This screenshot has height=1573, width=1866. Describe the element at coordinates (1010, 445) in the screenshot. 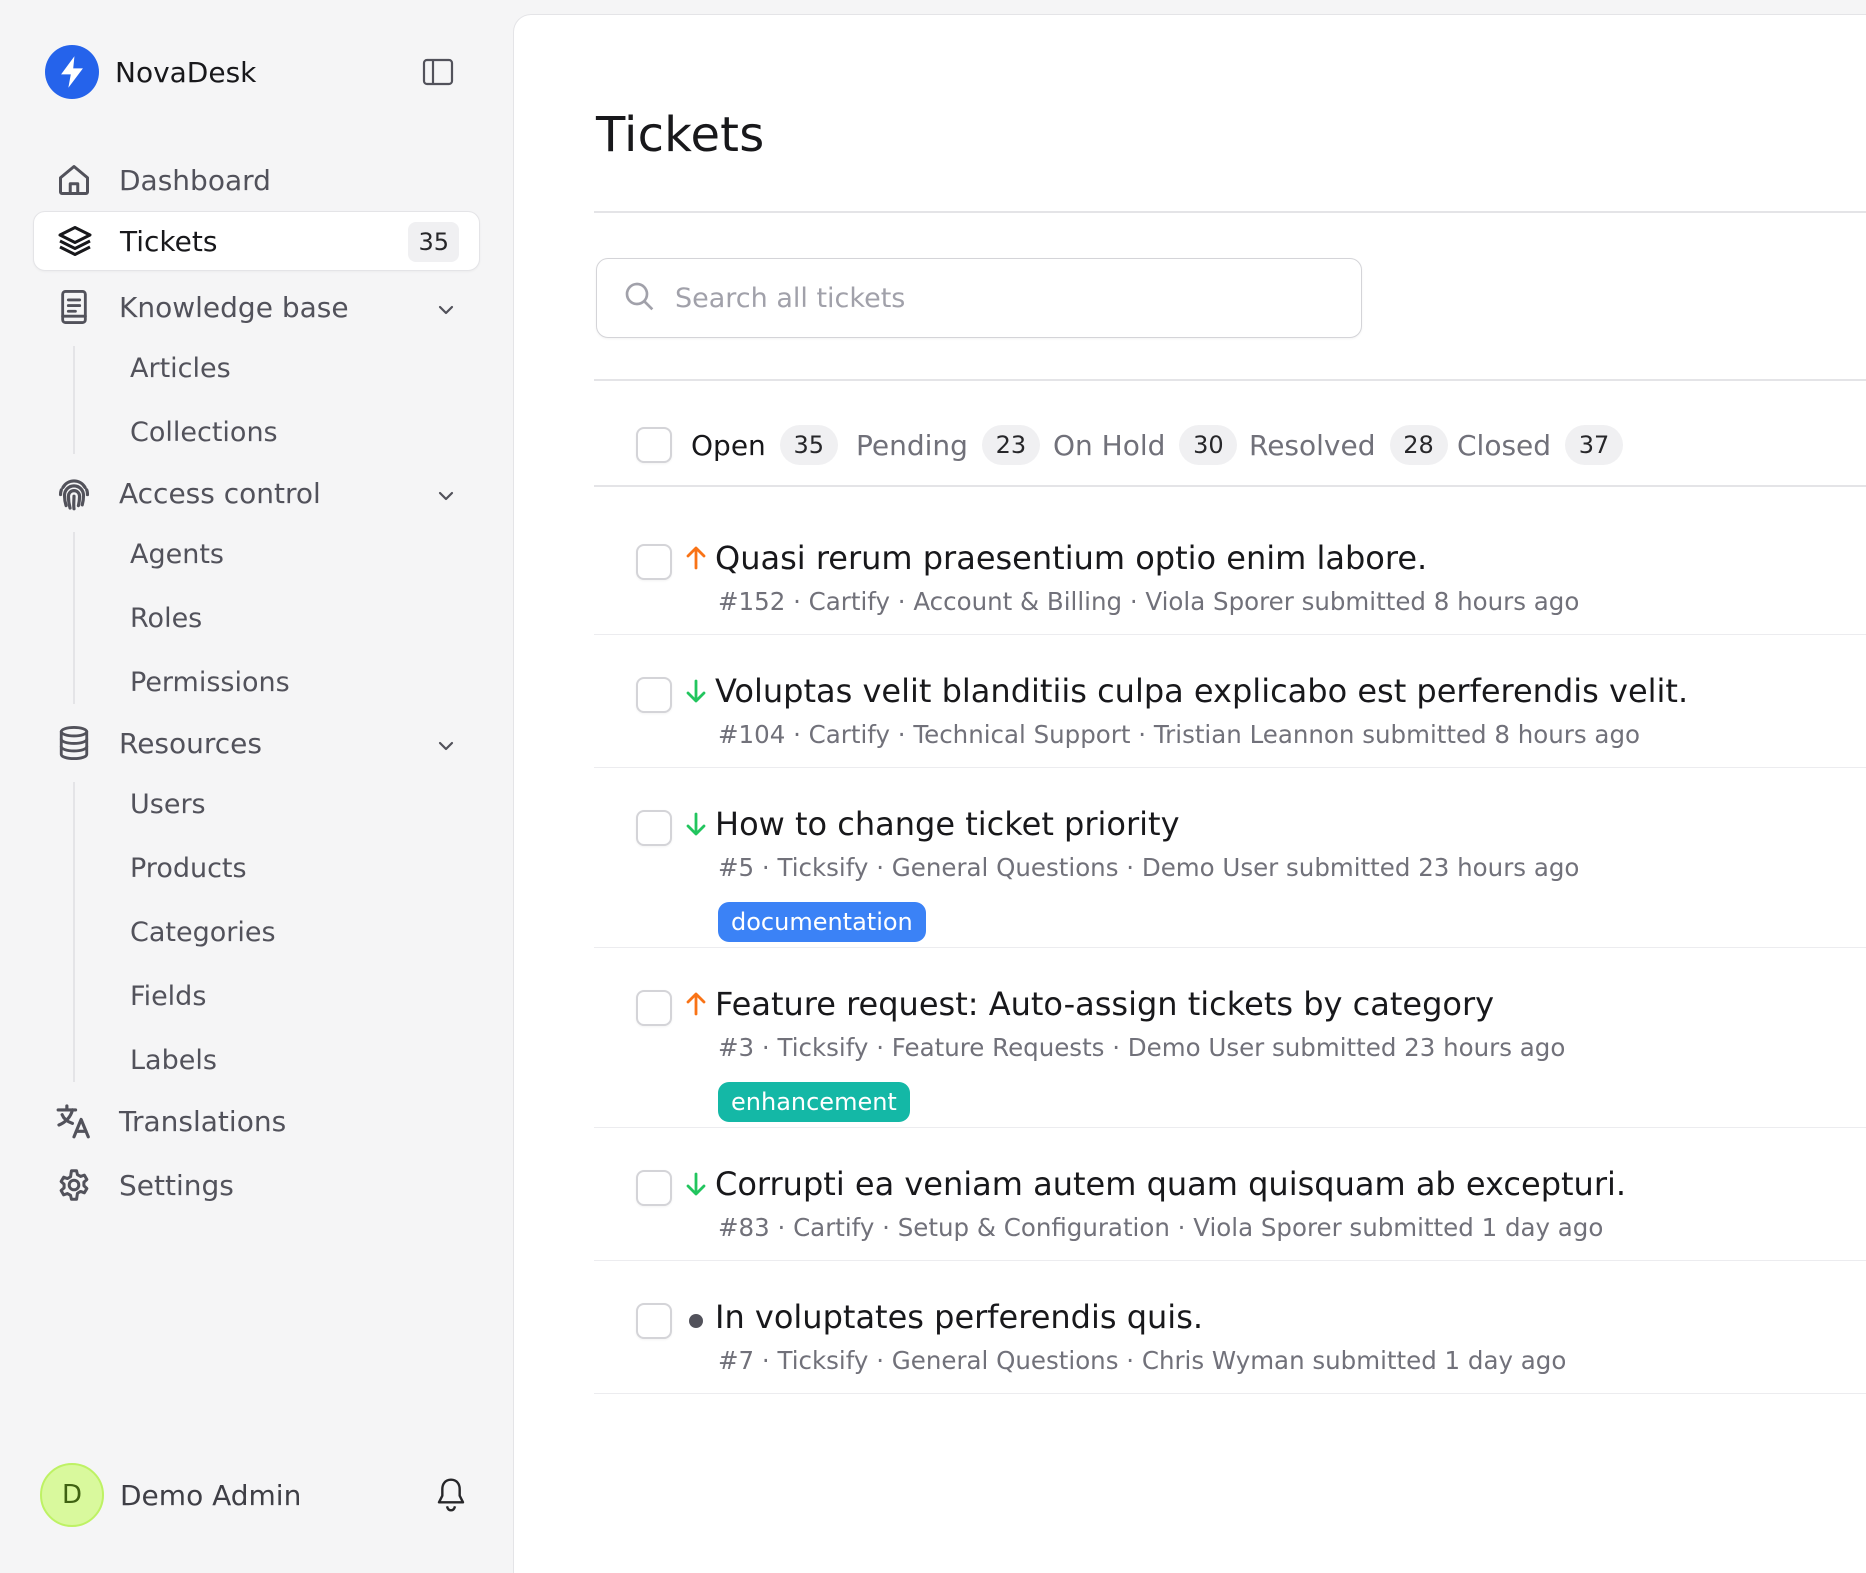

I see `tab-count-badge: 23` at that location.